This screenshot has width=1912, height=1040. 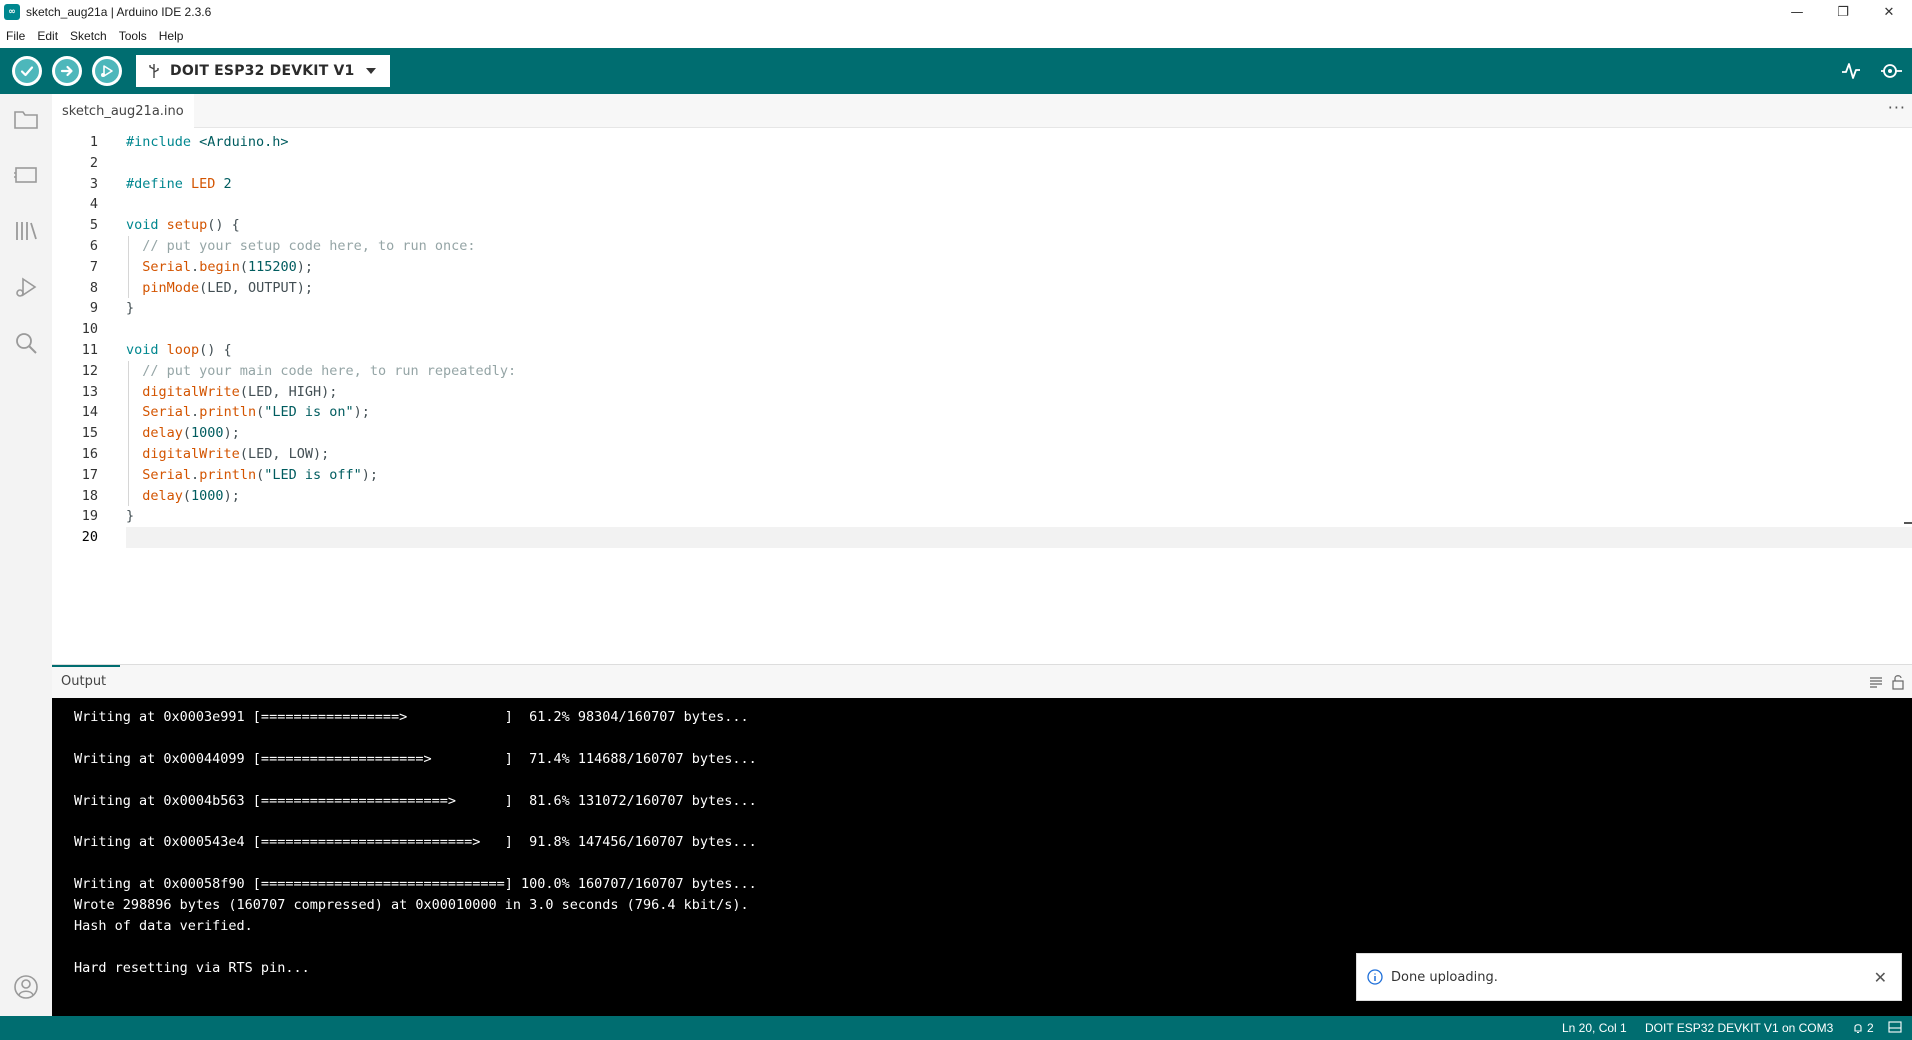 What do you see at coordinates (227, 183) in the screenshot?
I see `code-token: 2` at bounding box center [227, 183].